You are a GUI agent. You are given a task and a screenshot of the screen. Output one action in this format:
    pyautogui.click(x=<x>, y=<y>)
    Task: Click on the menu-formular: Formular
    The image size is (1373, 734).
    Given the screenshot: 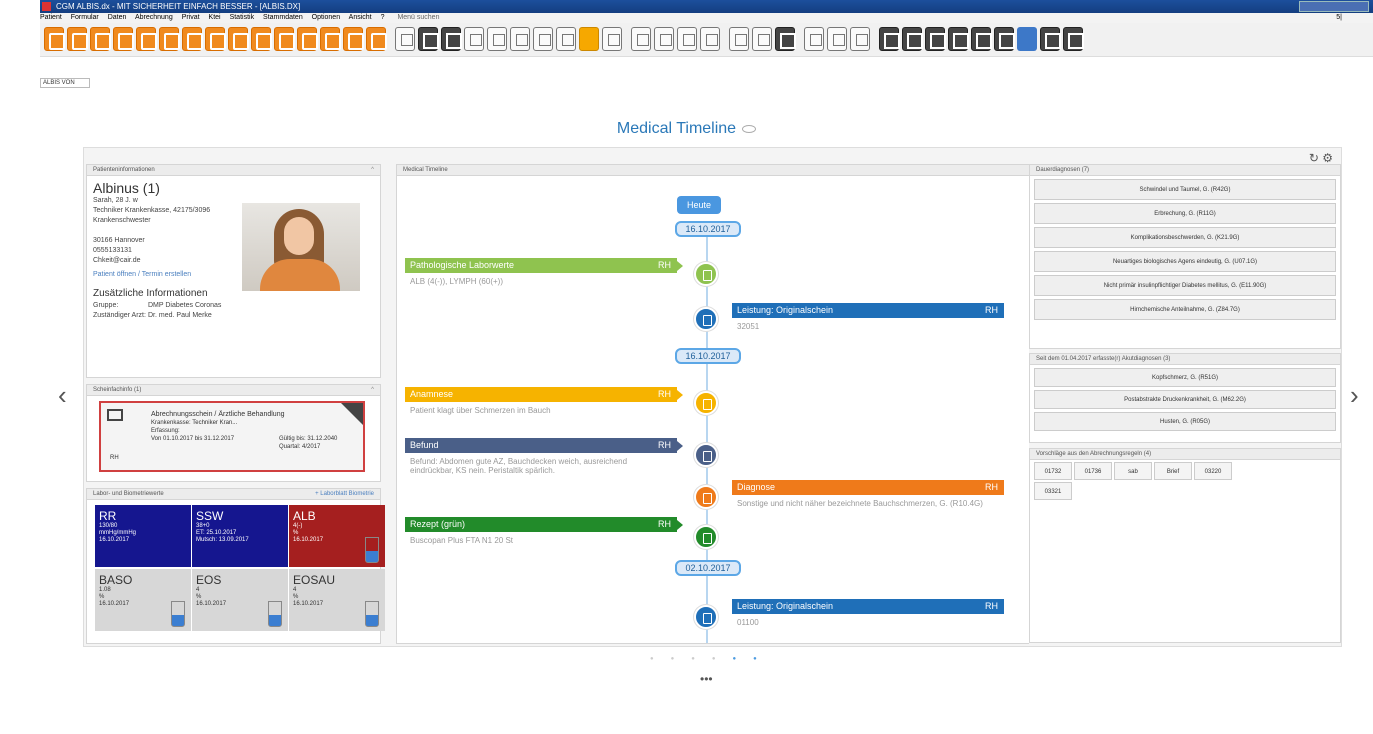 What is the action you would take?
    pyautogui.click(x=85, y=17)
    